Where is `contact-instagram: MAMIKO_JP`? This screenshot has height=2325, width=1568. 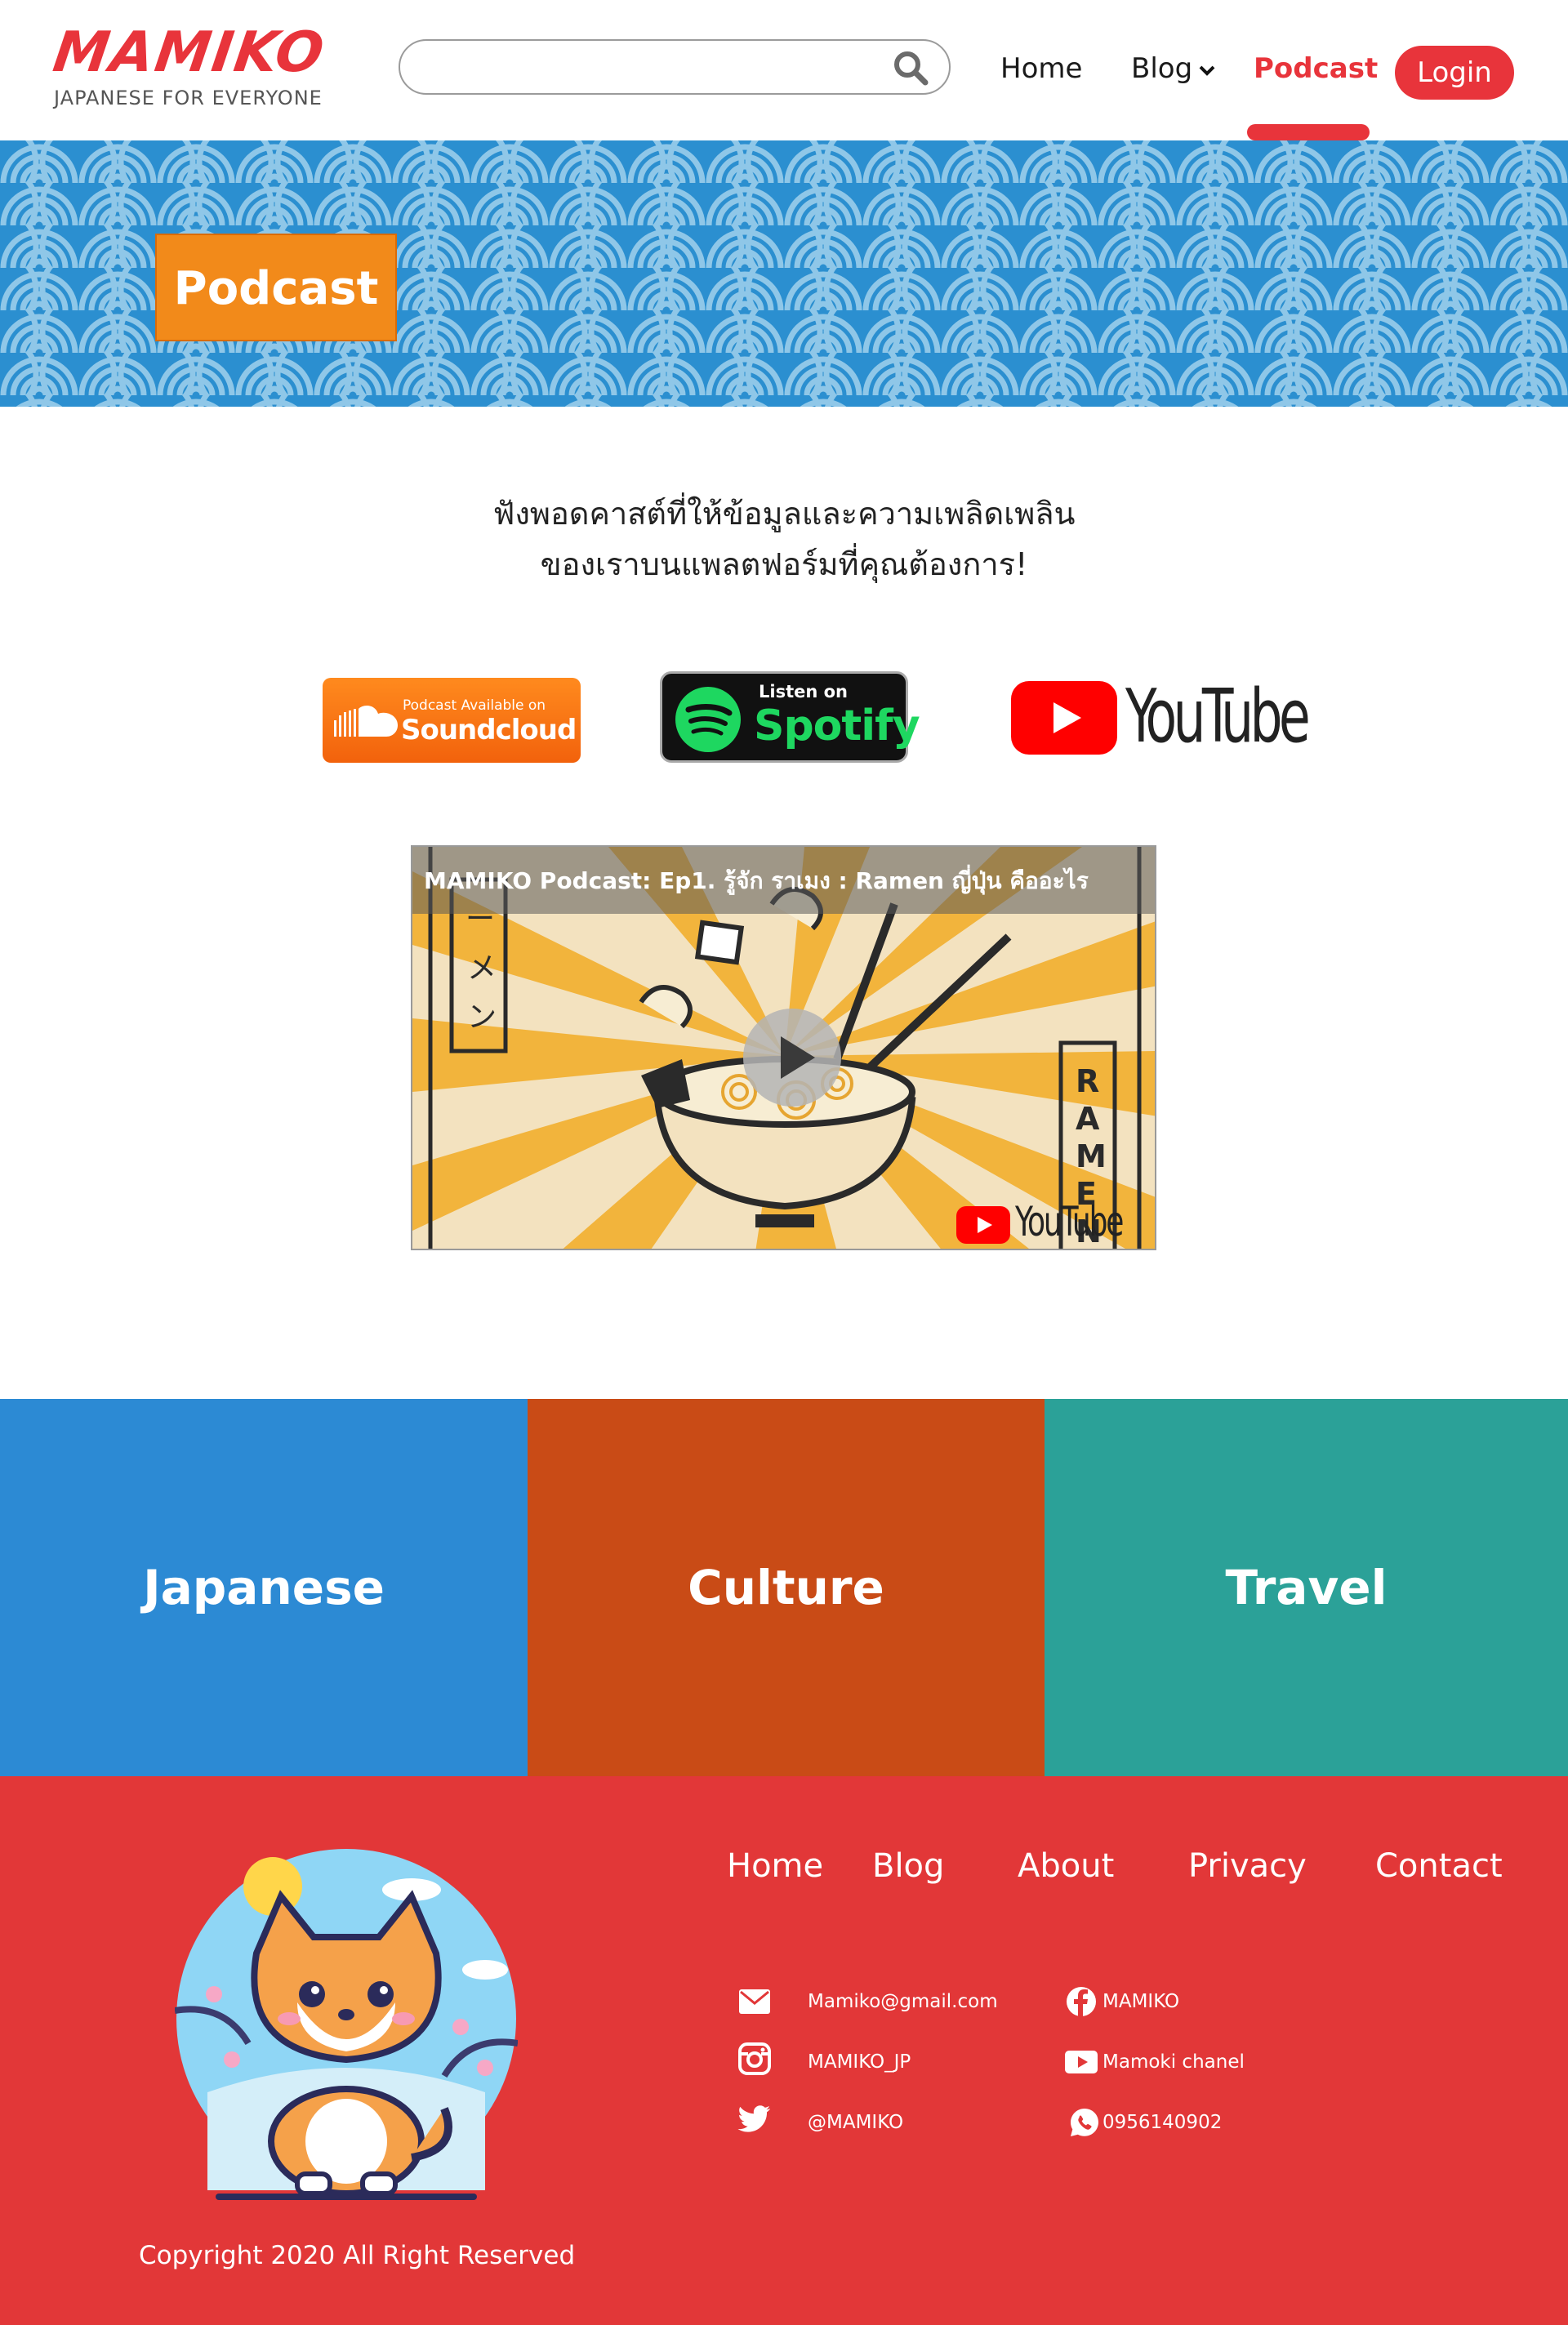
contact-instagram: MAMIKO_JP is located at coordinates (860, 2062).